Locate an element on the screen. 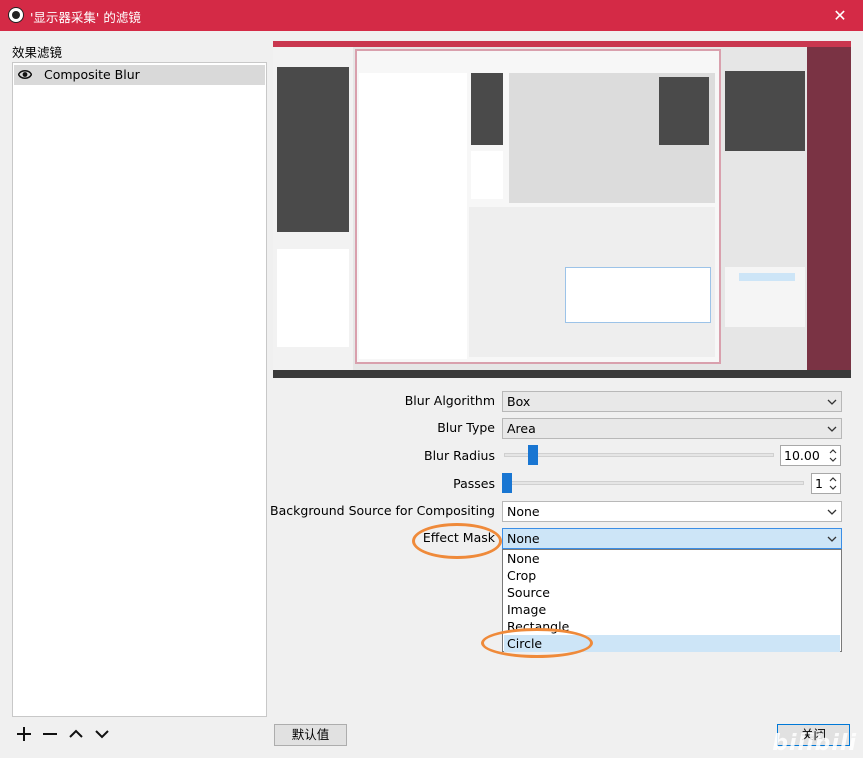 The width and height of the screenshot is (863, 758). passes-value: 1 is located at coordinates (819, 483).